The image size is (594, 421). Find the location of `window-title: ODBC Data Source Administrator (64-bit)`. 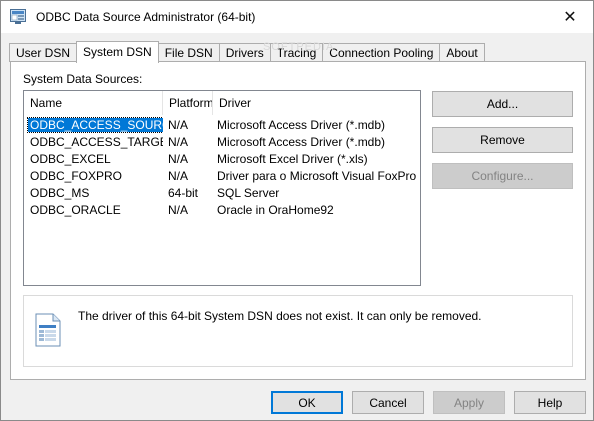

window-title: ODBC Data Source Administrator (64-bit) is located at coordinates (146, 17).